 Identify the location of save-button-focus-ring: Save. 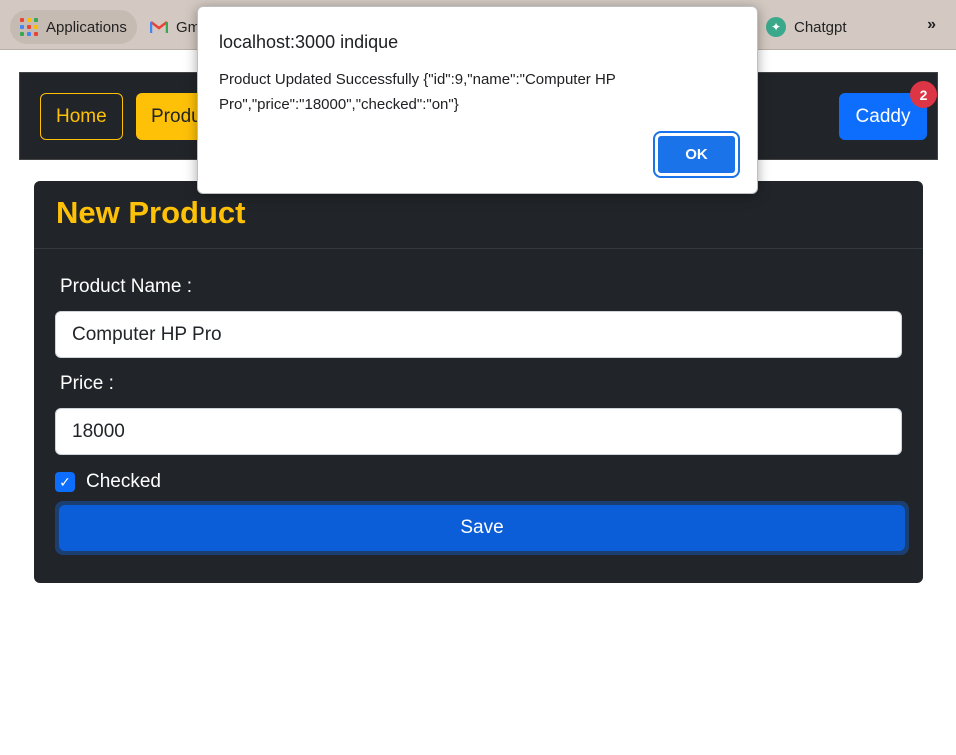
(482, 528).